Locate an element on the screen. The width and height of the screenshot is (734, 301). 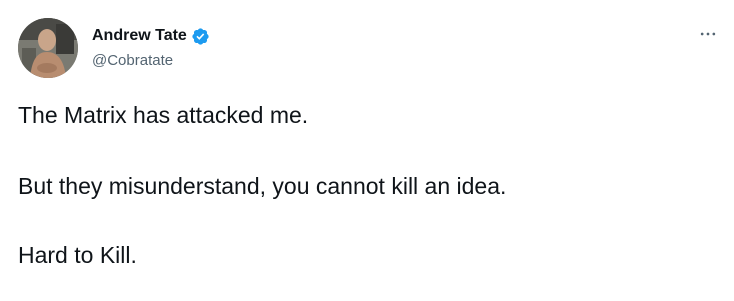
avatar-image is located at coordinates (48, 48).